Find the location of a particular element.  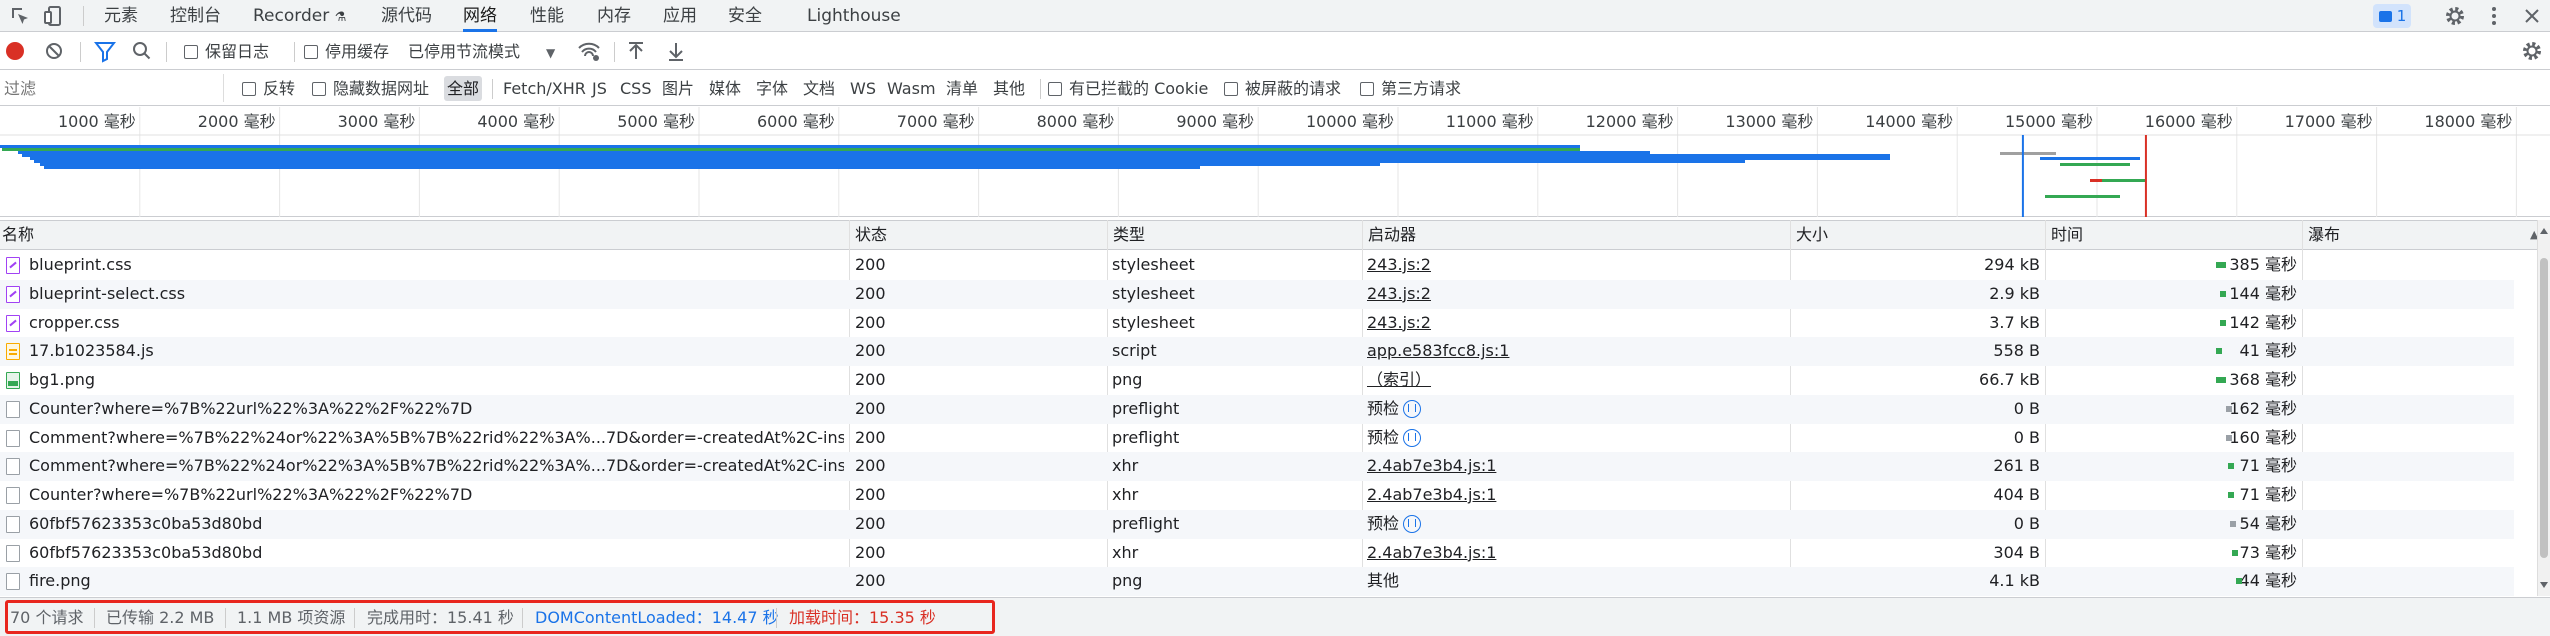

import-har-icon is located at coordinates (636, 51).